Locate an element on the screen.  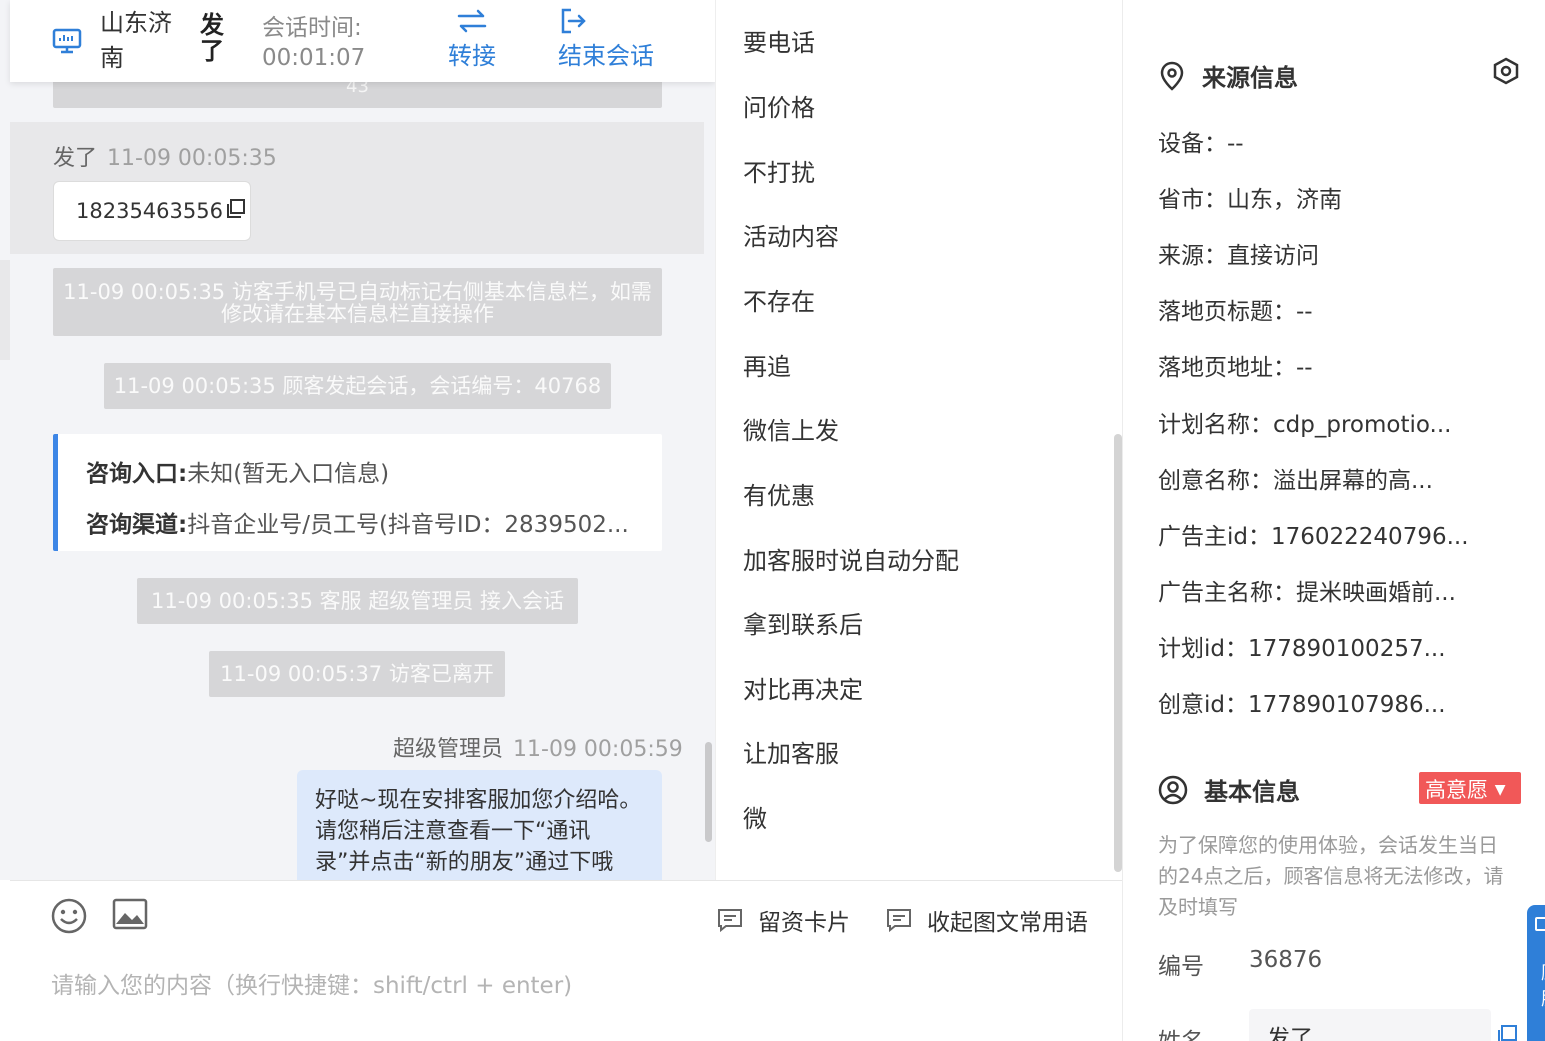
agent-message-time: 11-09 00:05:59 is located at coordinates (598, 749).